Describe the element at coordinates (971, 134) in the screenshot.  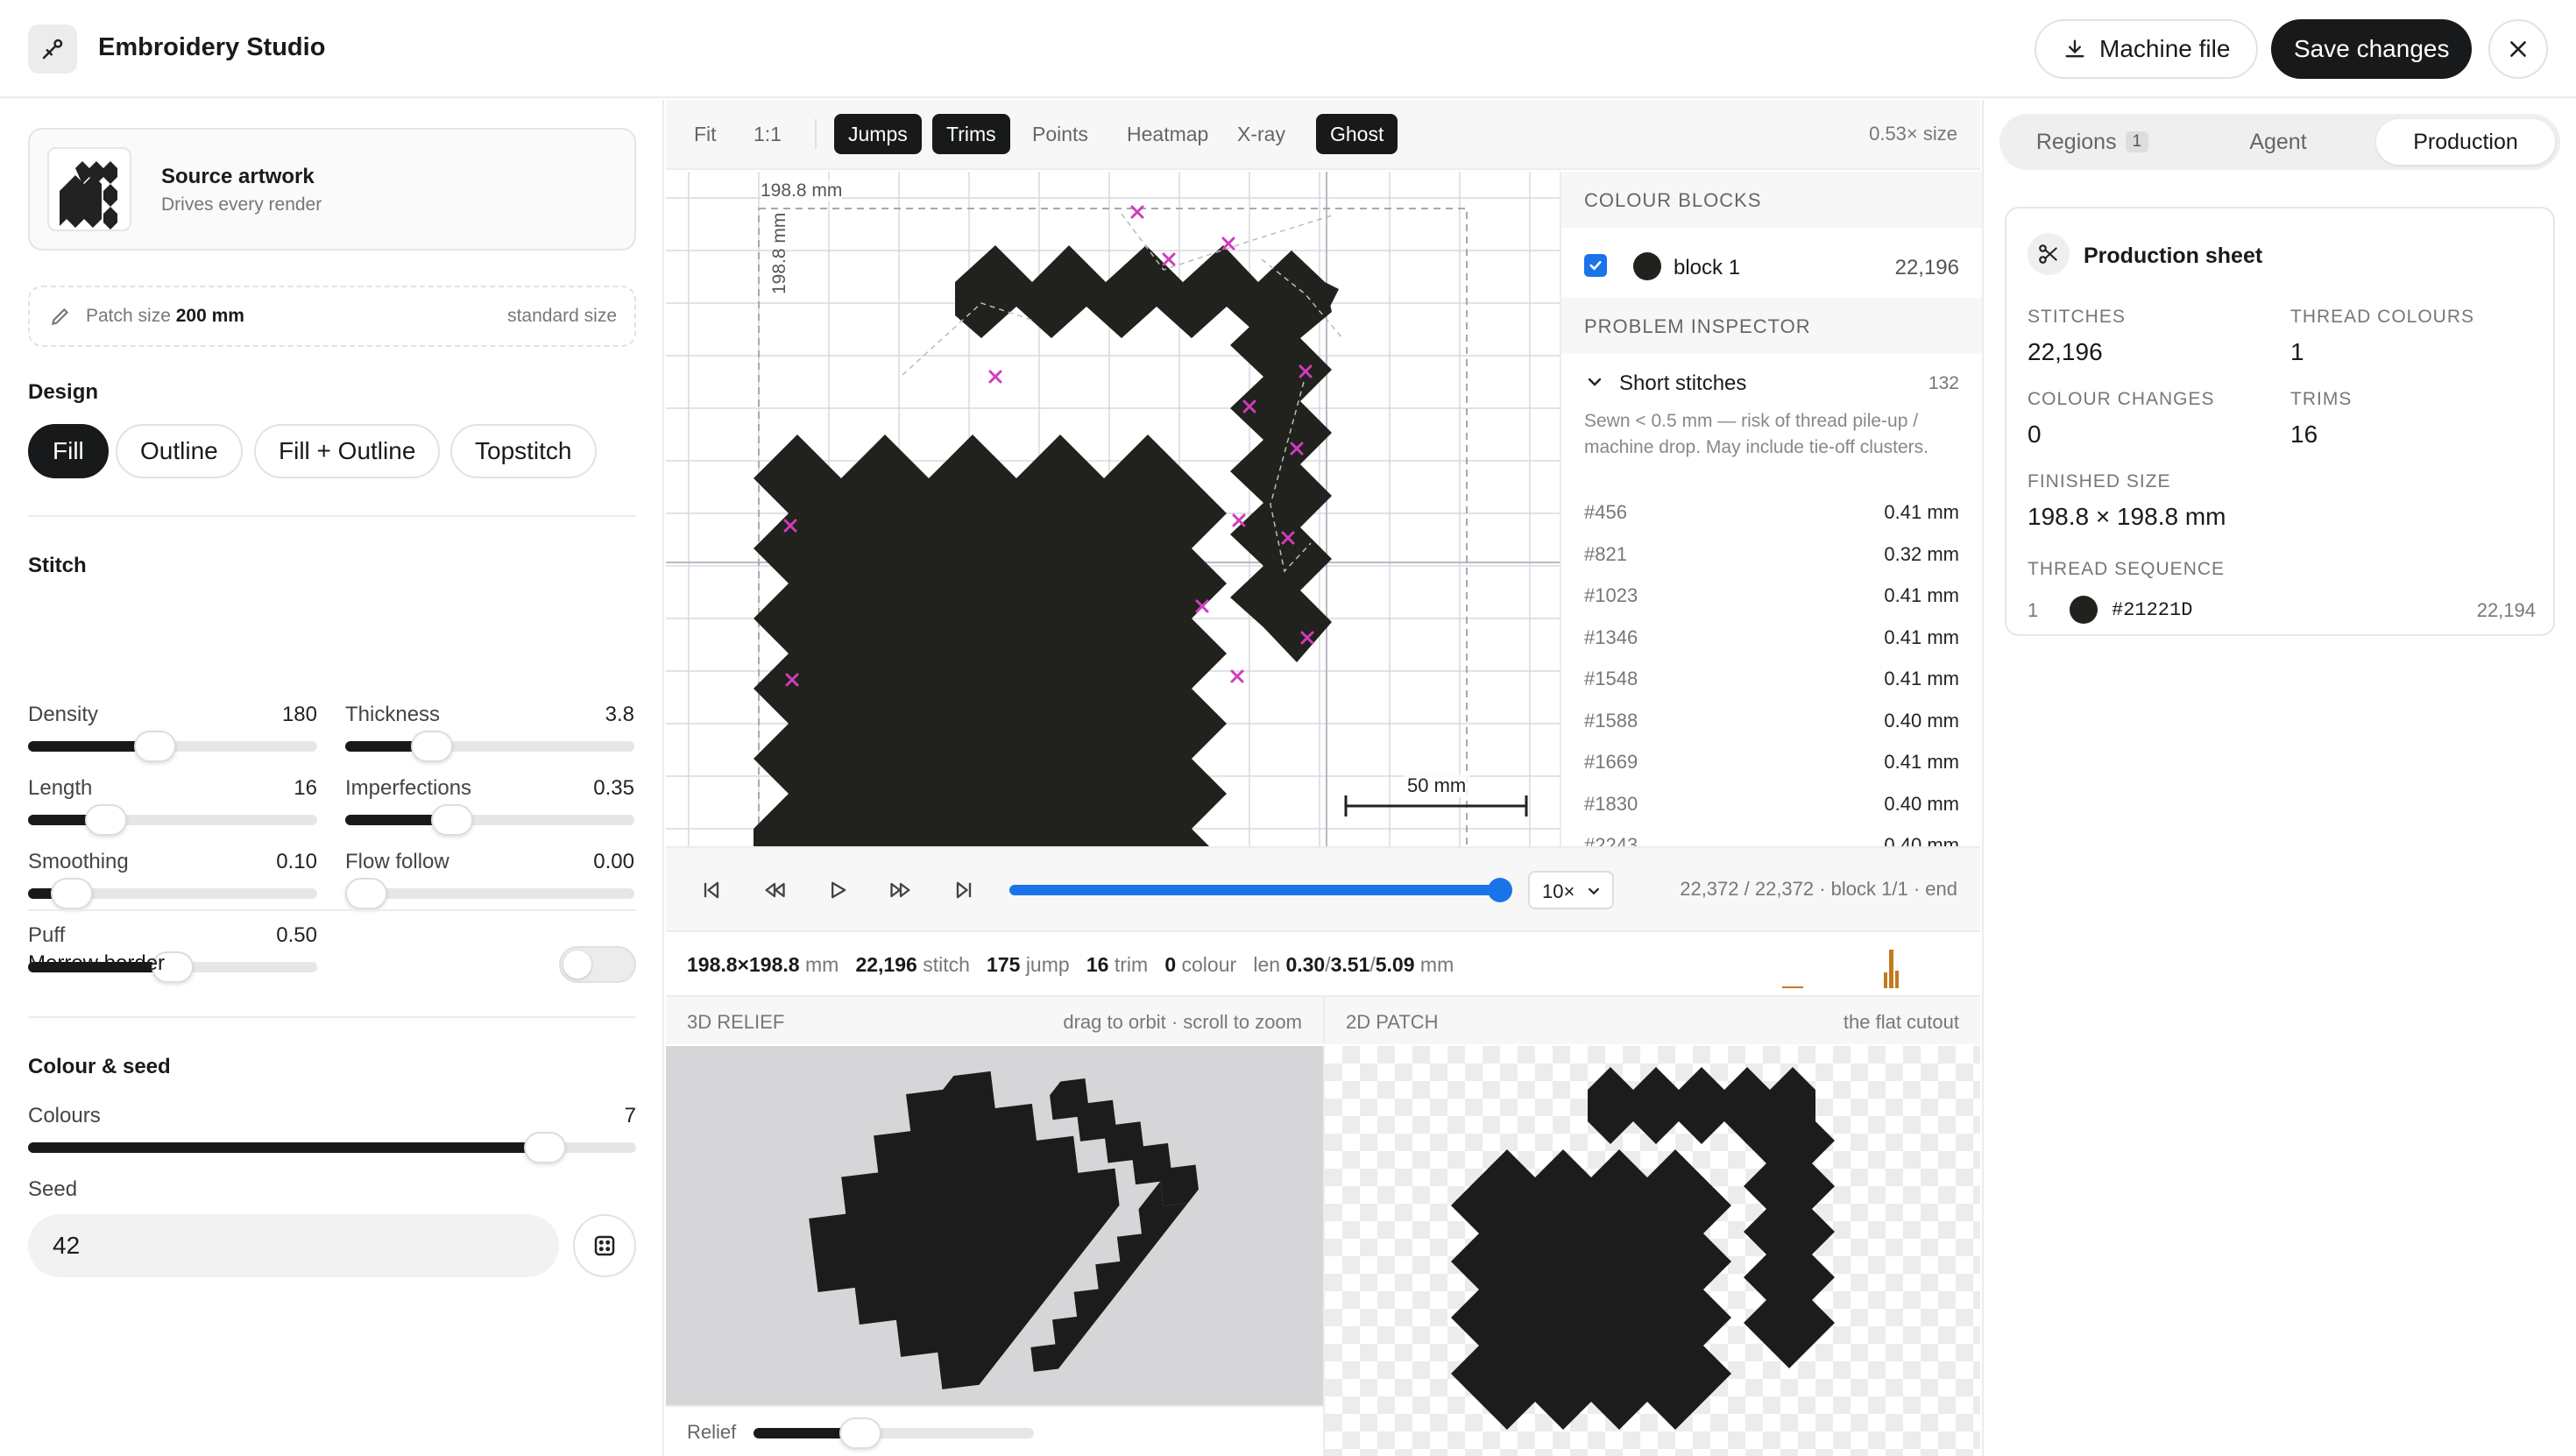
I see `trims-toggle: Trims` at that location.